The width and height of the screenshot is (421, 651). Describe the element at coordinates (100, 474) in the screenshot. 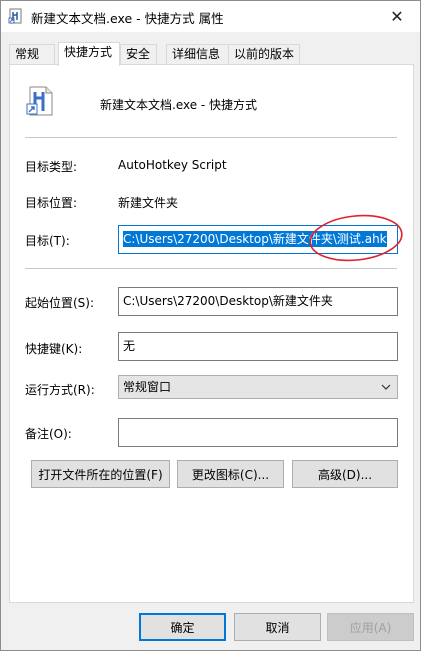

I see `open-file-location-button: 打开文件所在的位置(F)` at that location.